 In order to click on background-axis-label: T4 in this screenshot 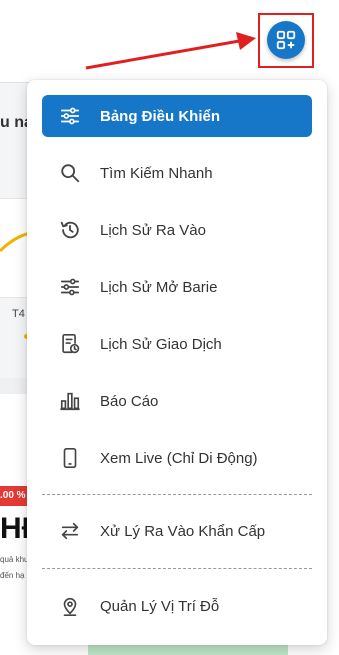, I will do `click(18, 314)`.